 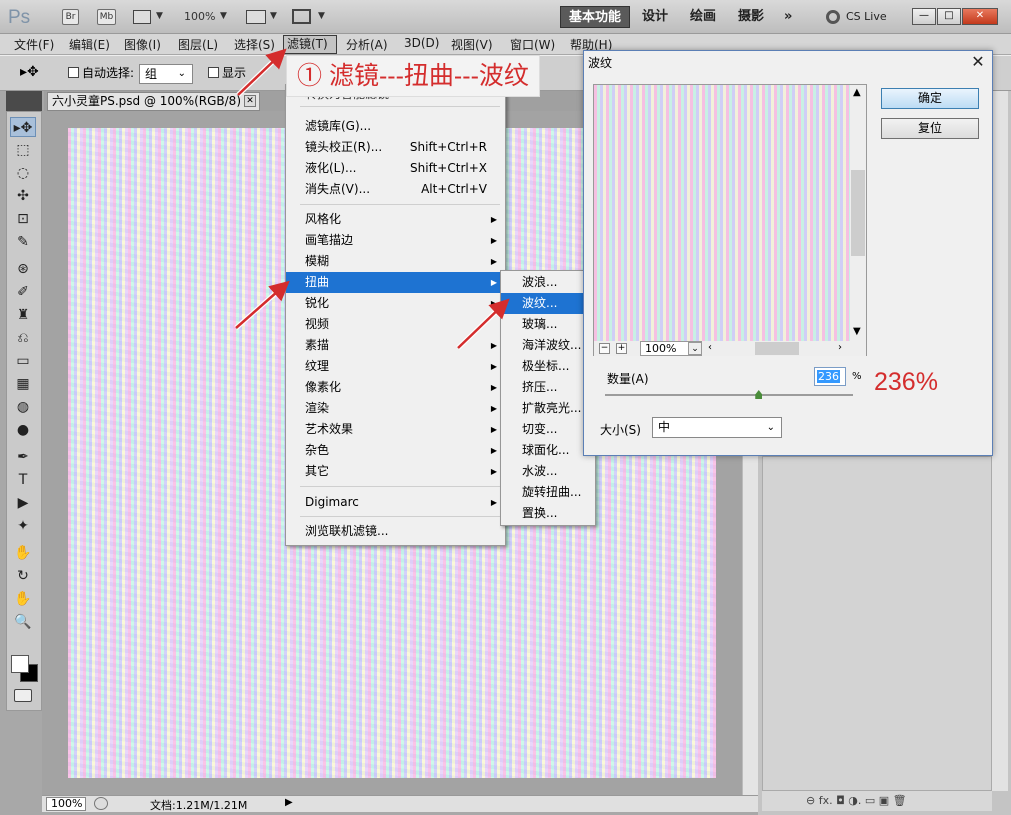 What do you see at coordinates (301, 16) in the screenshot?
I see `screen-mode-icon` at bounding box center [301, 16].